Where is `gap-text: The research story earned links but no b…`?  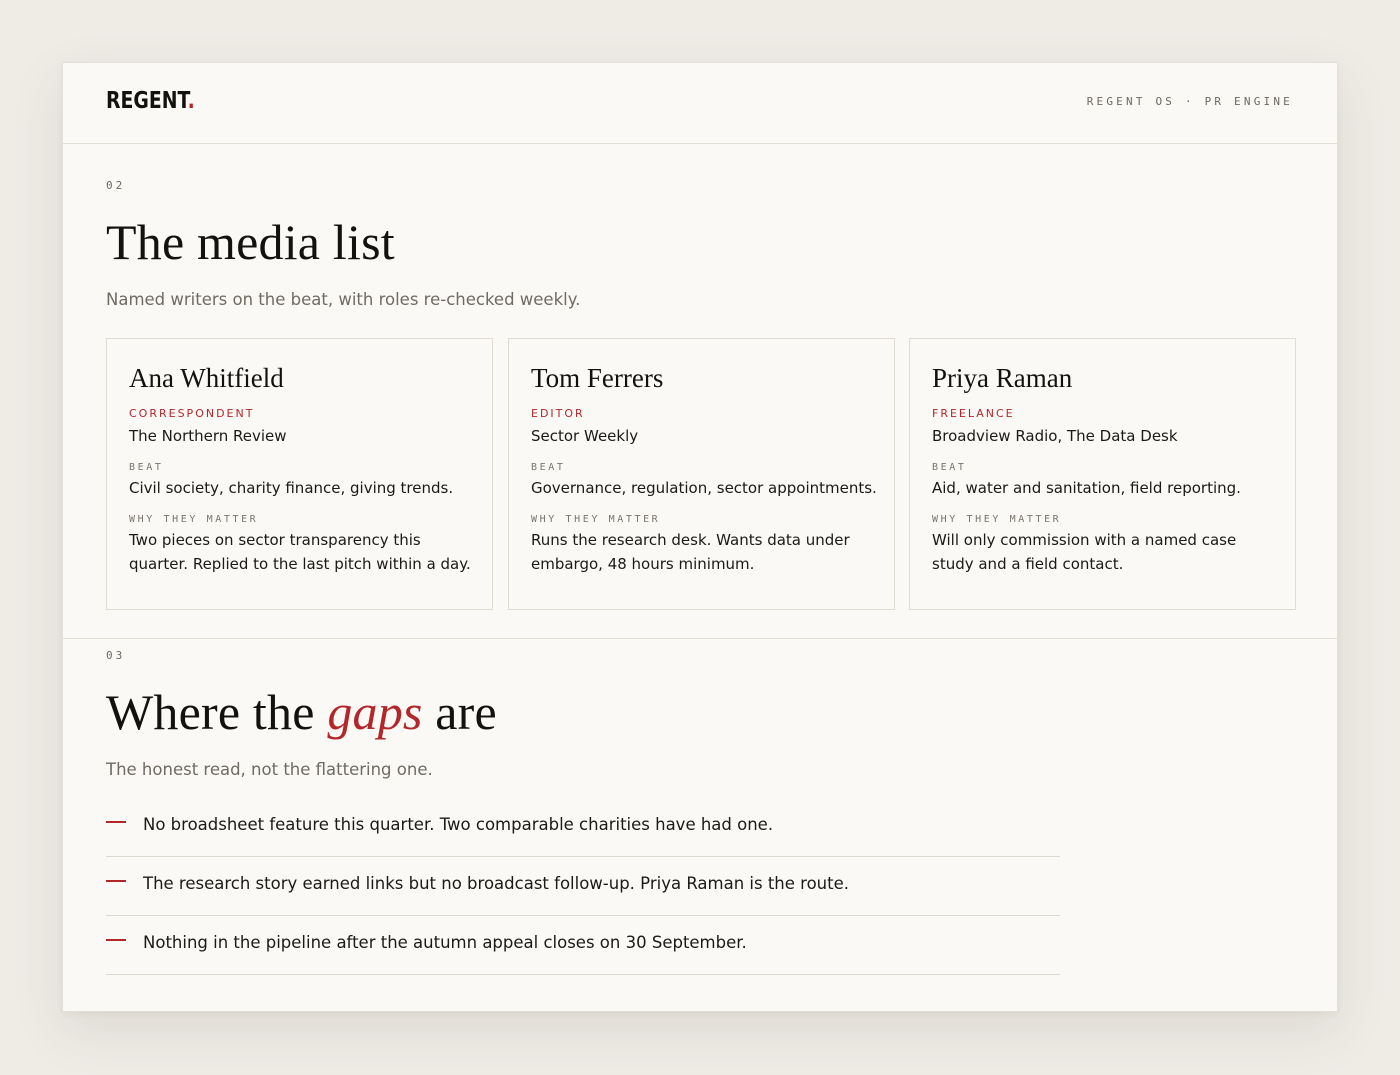 gap-text: The research story earned links but no b… is located at coordinates (496, 883).